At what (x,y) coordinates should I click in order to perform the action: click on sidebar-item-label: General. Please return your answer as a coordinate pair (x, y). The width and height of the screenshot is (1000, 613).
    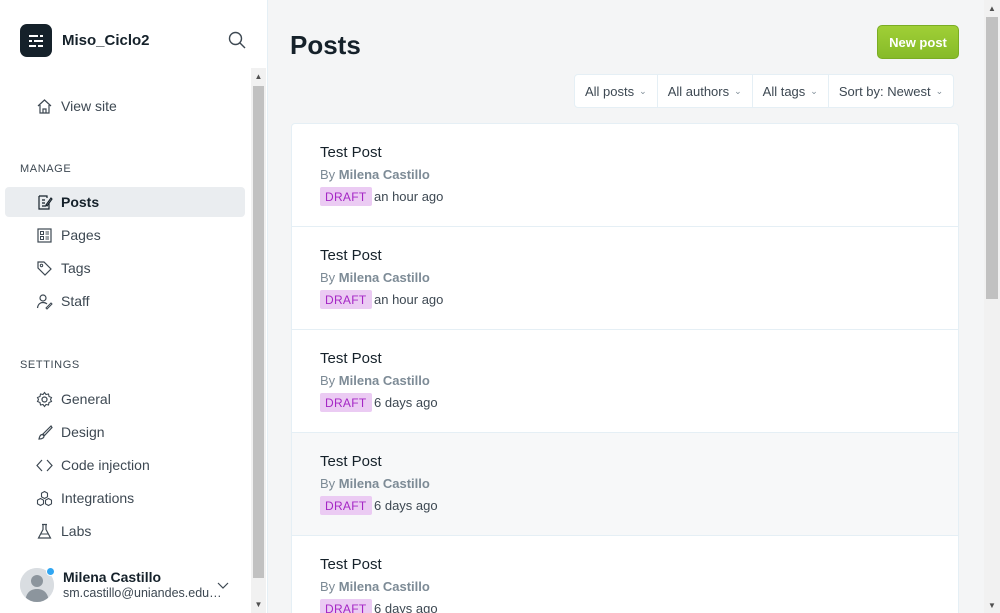
    Looking at the image, I should click on (86, 399).